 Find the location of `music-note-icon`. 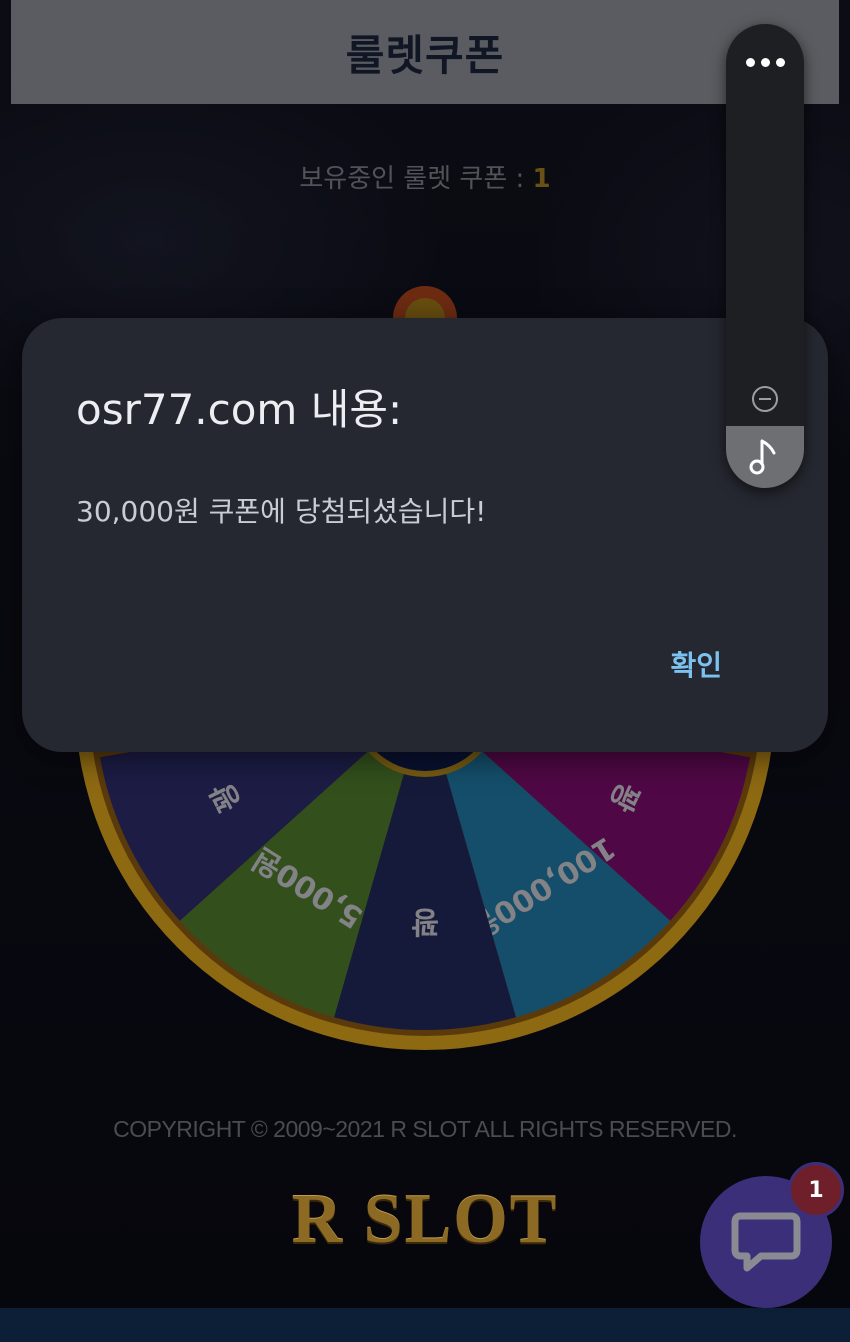

music-note-icon is located at coordinates (765, 457).